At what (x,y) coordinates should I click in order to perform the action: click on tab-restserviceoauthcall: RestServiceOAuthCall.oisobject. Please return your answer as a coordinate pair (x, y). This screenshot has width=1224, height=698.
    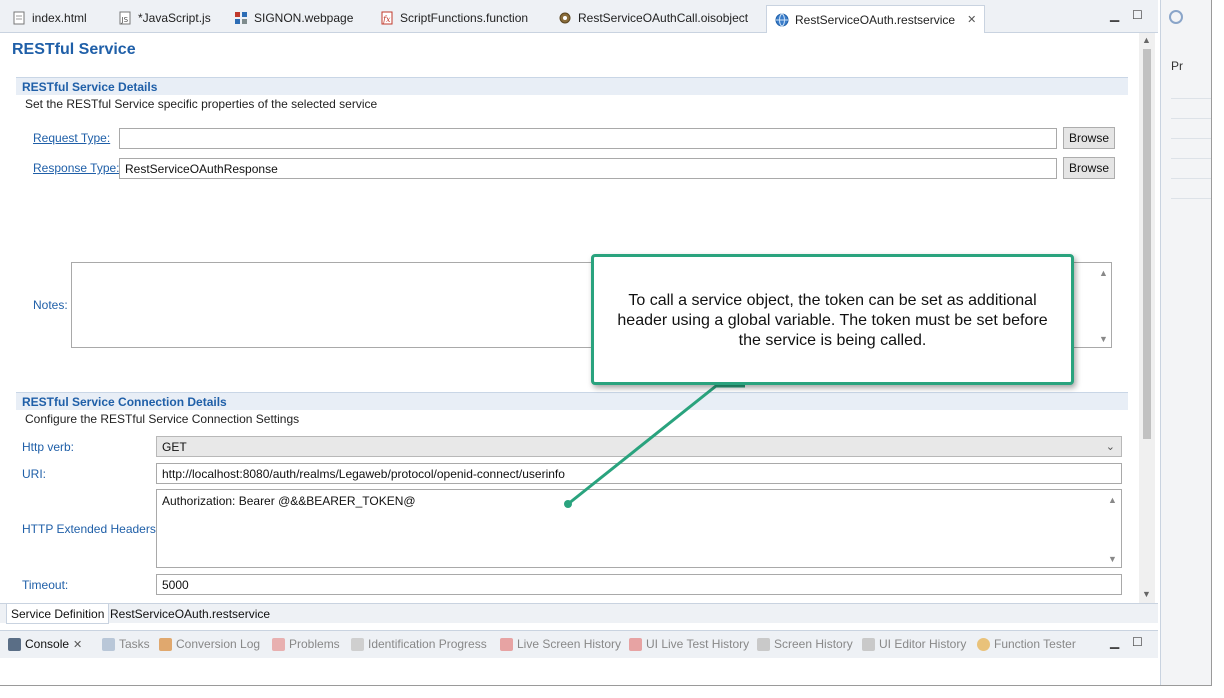
    Looking at the image, I should click on (653, 18).